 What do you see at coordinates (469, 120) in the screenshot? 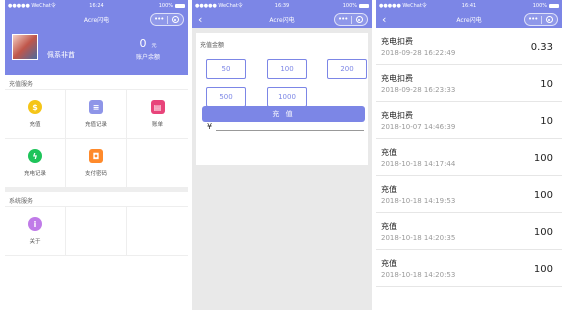
I see `list-item: 充电扣费 2018-10-07 14:46:39 10` at bounding box center [469, 120].